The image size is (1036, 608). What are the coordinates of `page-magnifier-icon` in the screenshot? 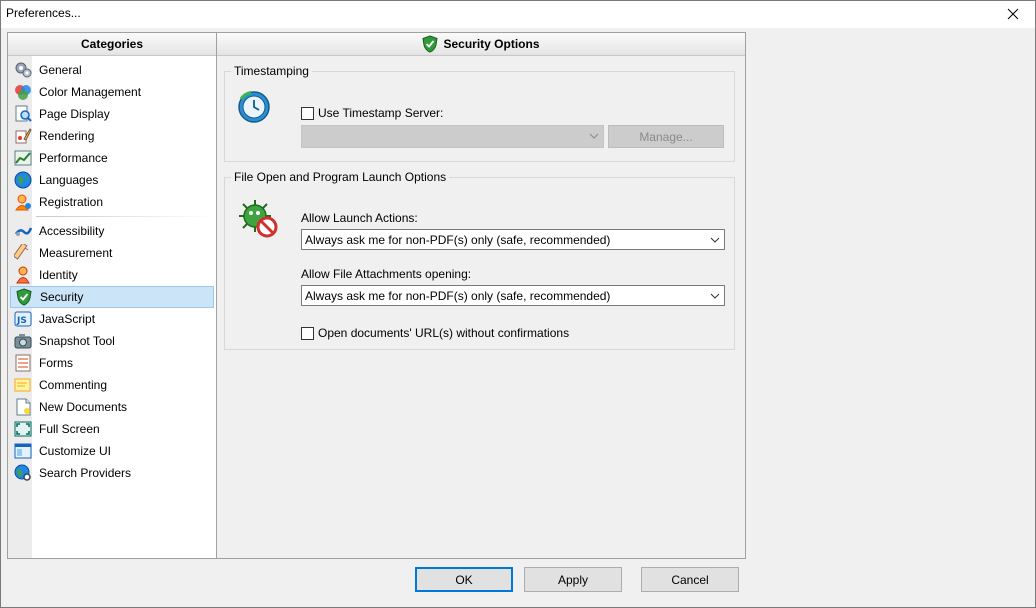 It's located at (23, 114).